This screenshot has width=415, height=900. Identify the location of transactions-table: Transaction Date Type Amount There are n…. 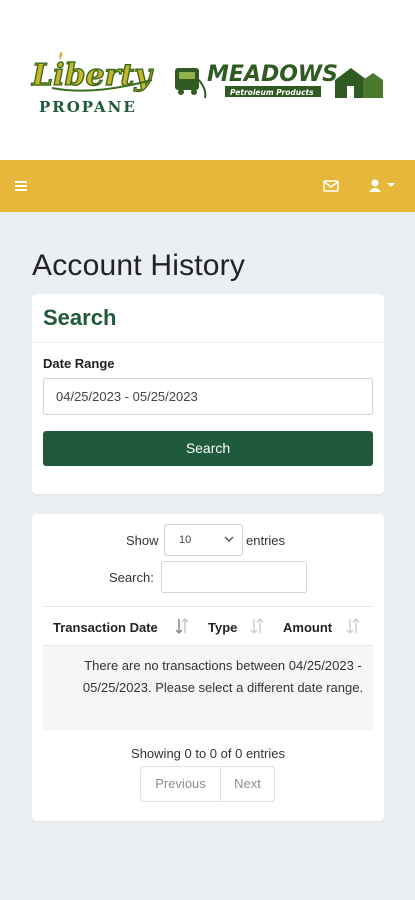
(208, 668).